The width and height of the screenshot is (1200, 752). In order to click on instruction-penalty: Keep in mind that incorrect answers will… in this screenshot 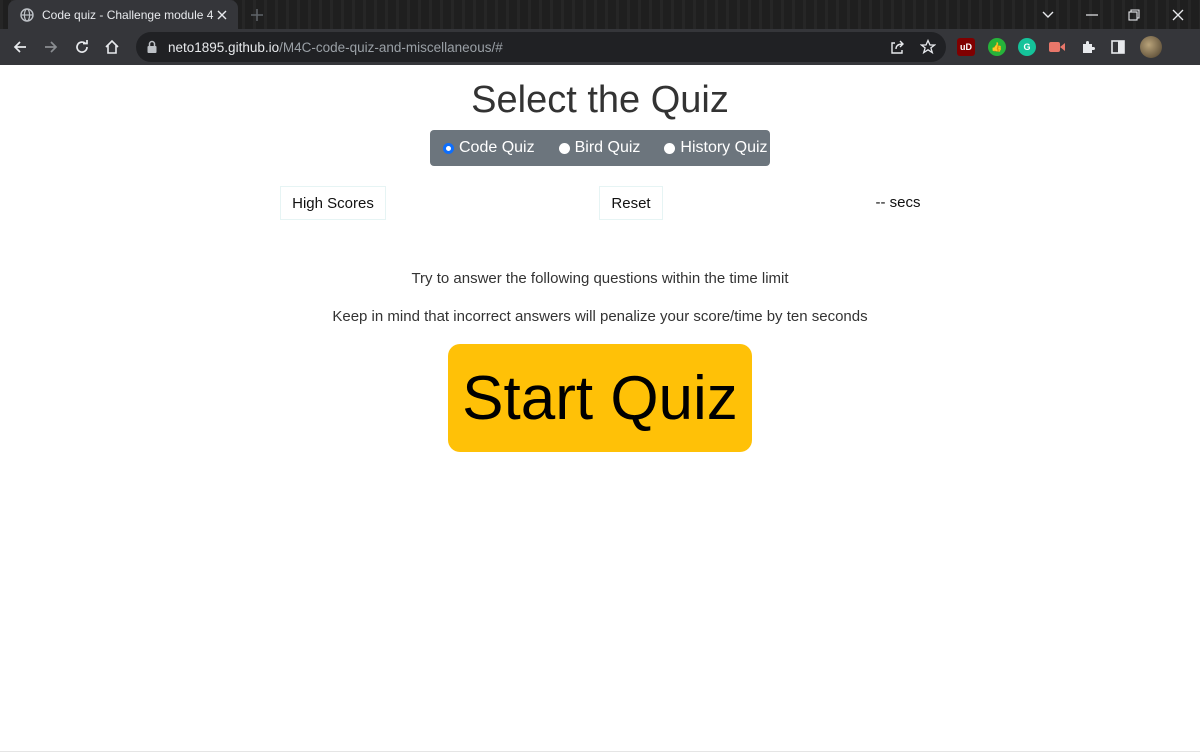, I will do `click(600, 316)`.